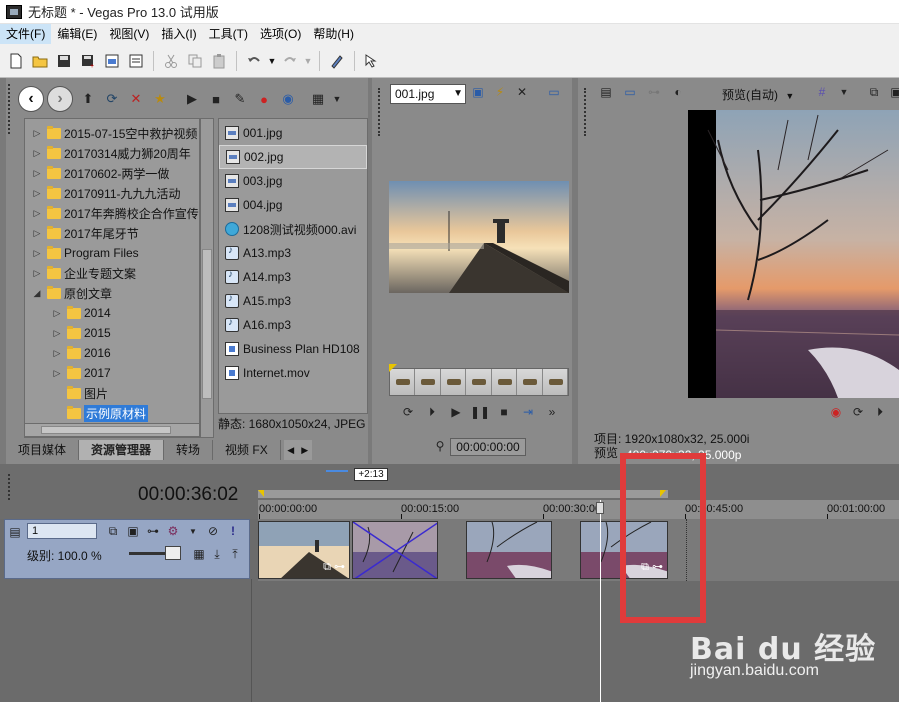  Describe the element at coordinates (290, 61) in the screenshot. I see `redo-icon` at that location.